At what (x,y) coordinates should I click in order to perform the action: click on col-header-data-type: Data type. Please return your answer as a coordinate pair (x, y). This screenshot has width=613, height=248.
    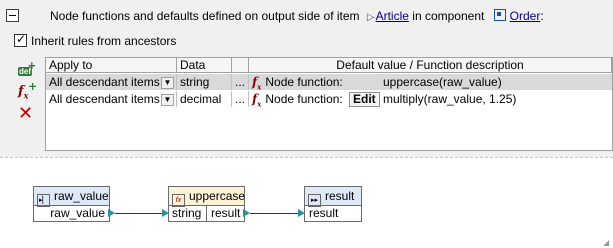
    Looking at the image, I should click on (204, 72).